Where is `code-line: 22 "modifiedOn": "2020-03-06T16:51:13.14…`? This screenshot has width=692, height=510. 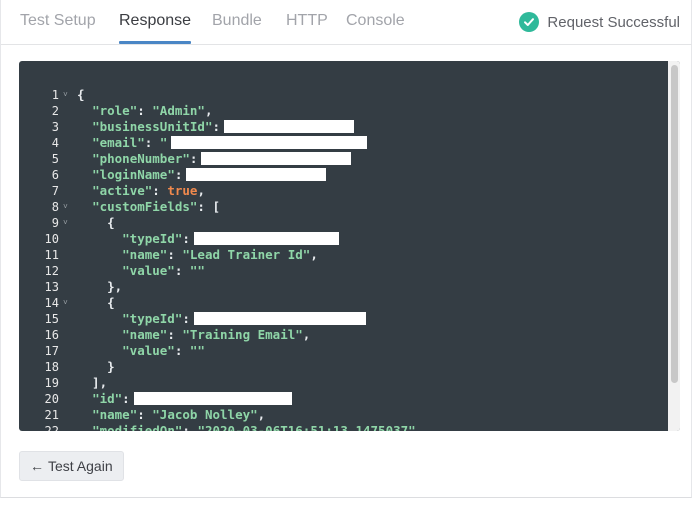 code-line: 22 "modifiedOn": "2020-03-06T16:51:13.14… is located at coordinates (339, 427).